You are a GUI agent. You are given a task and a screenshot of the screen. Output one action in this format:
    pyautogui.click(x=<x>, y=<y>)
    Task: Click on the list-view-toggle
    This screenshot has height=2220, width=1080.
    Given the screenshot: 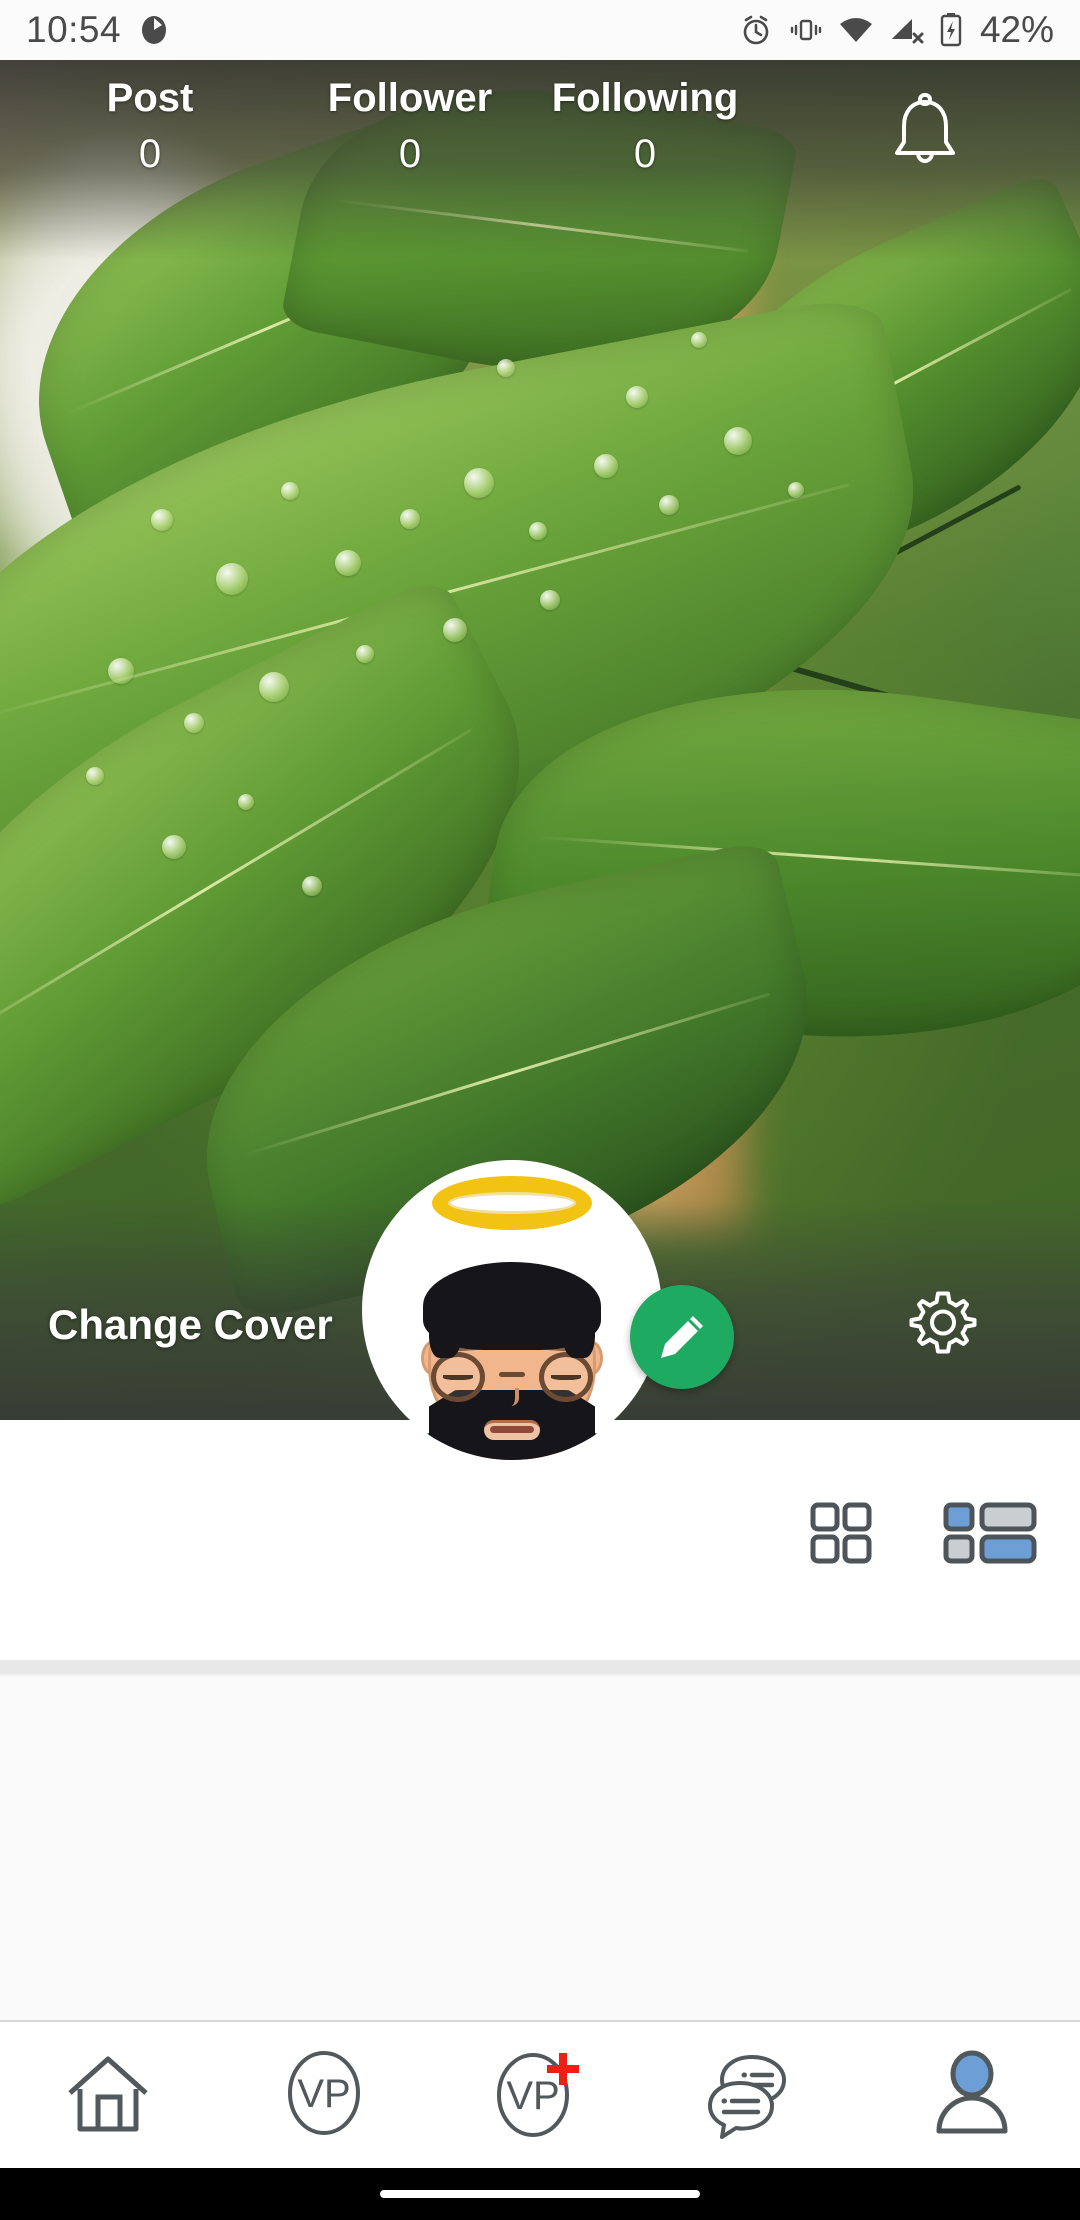 What is the action you would take?
    pyautogui.click(x=990, y=1535)
    